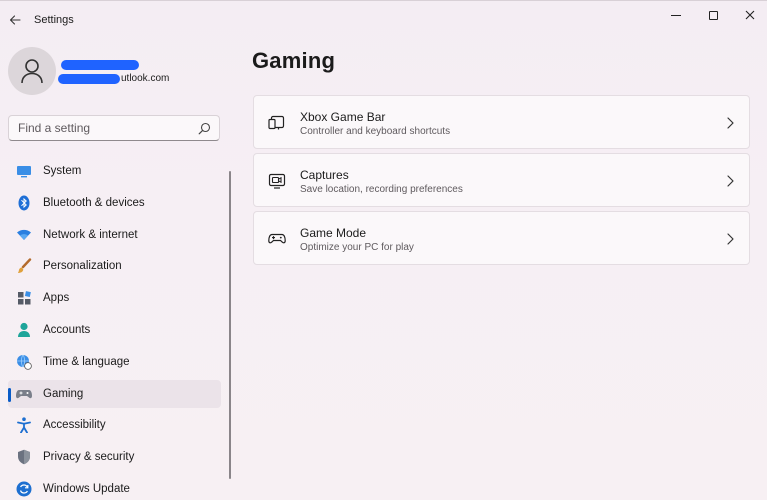  I want to click on sidebar-item-windows-update: Windows Update, so click(114, 487).